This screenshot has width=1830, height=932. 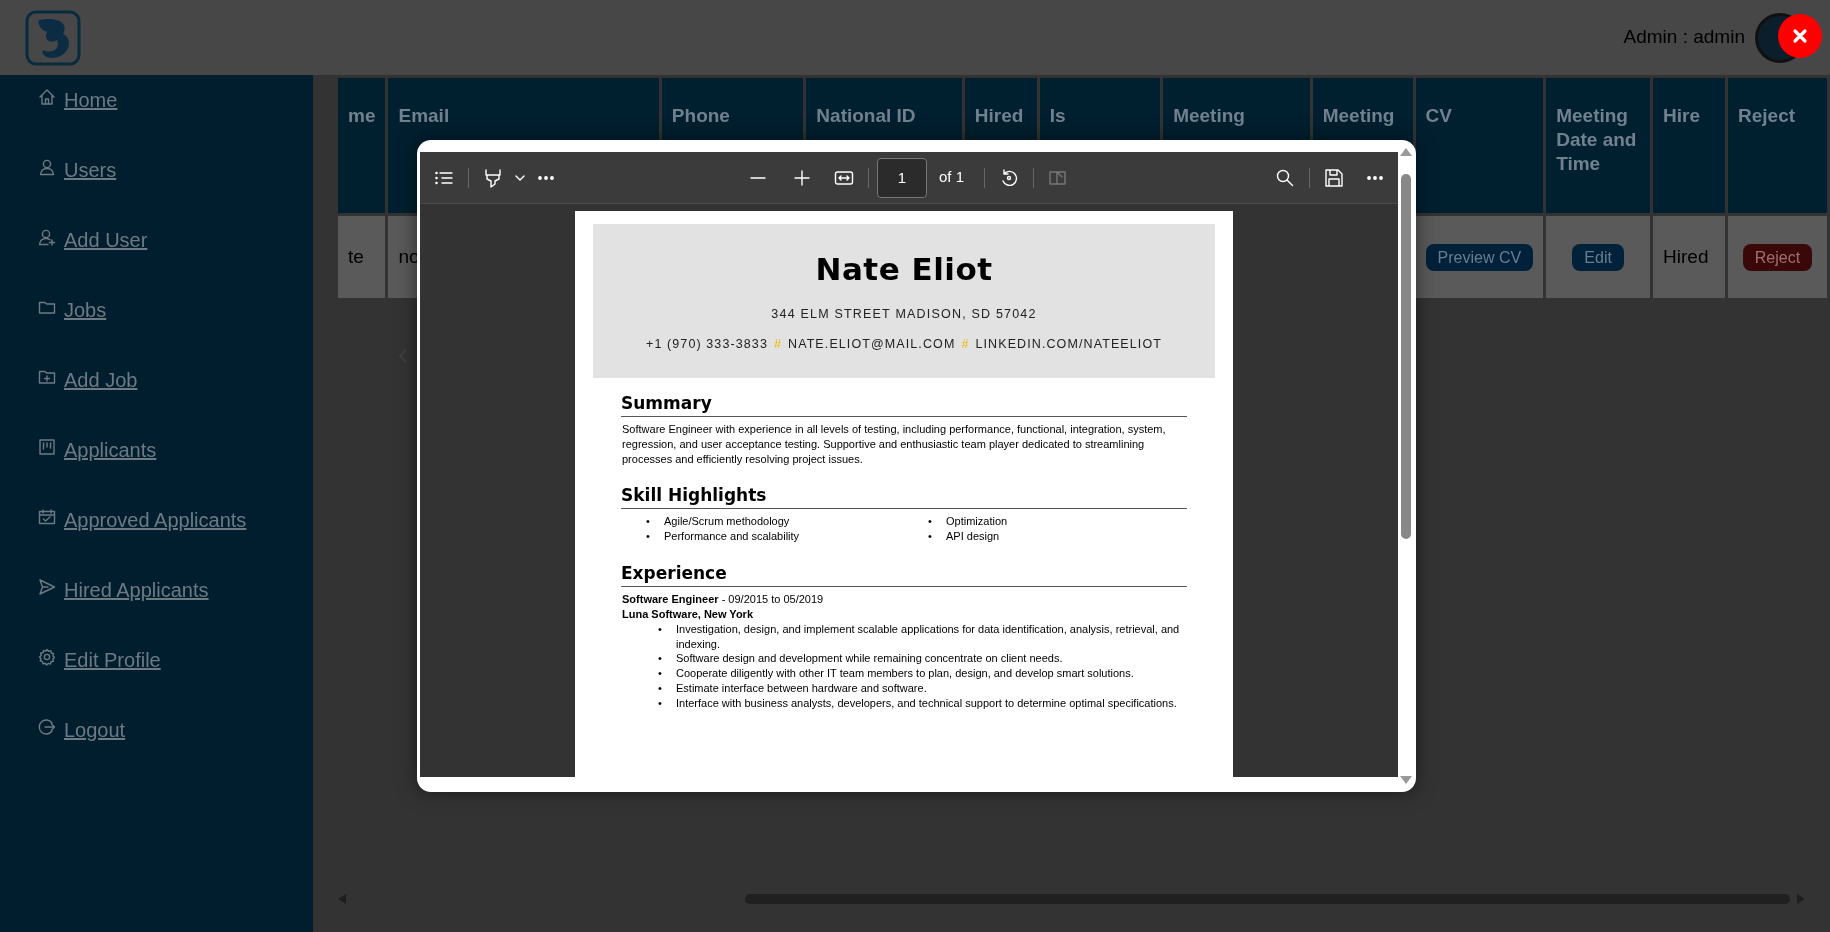 I want to click on zoom-out-icon, so click(x=758, y=177).